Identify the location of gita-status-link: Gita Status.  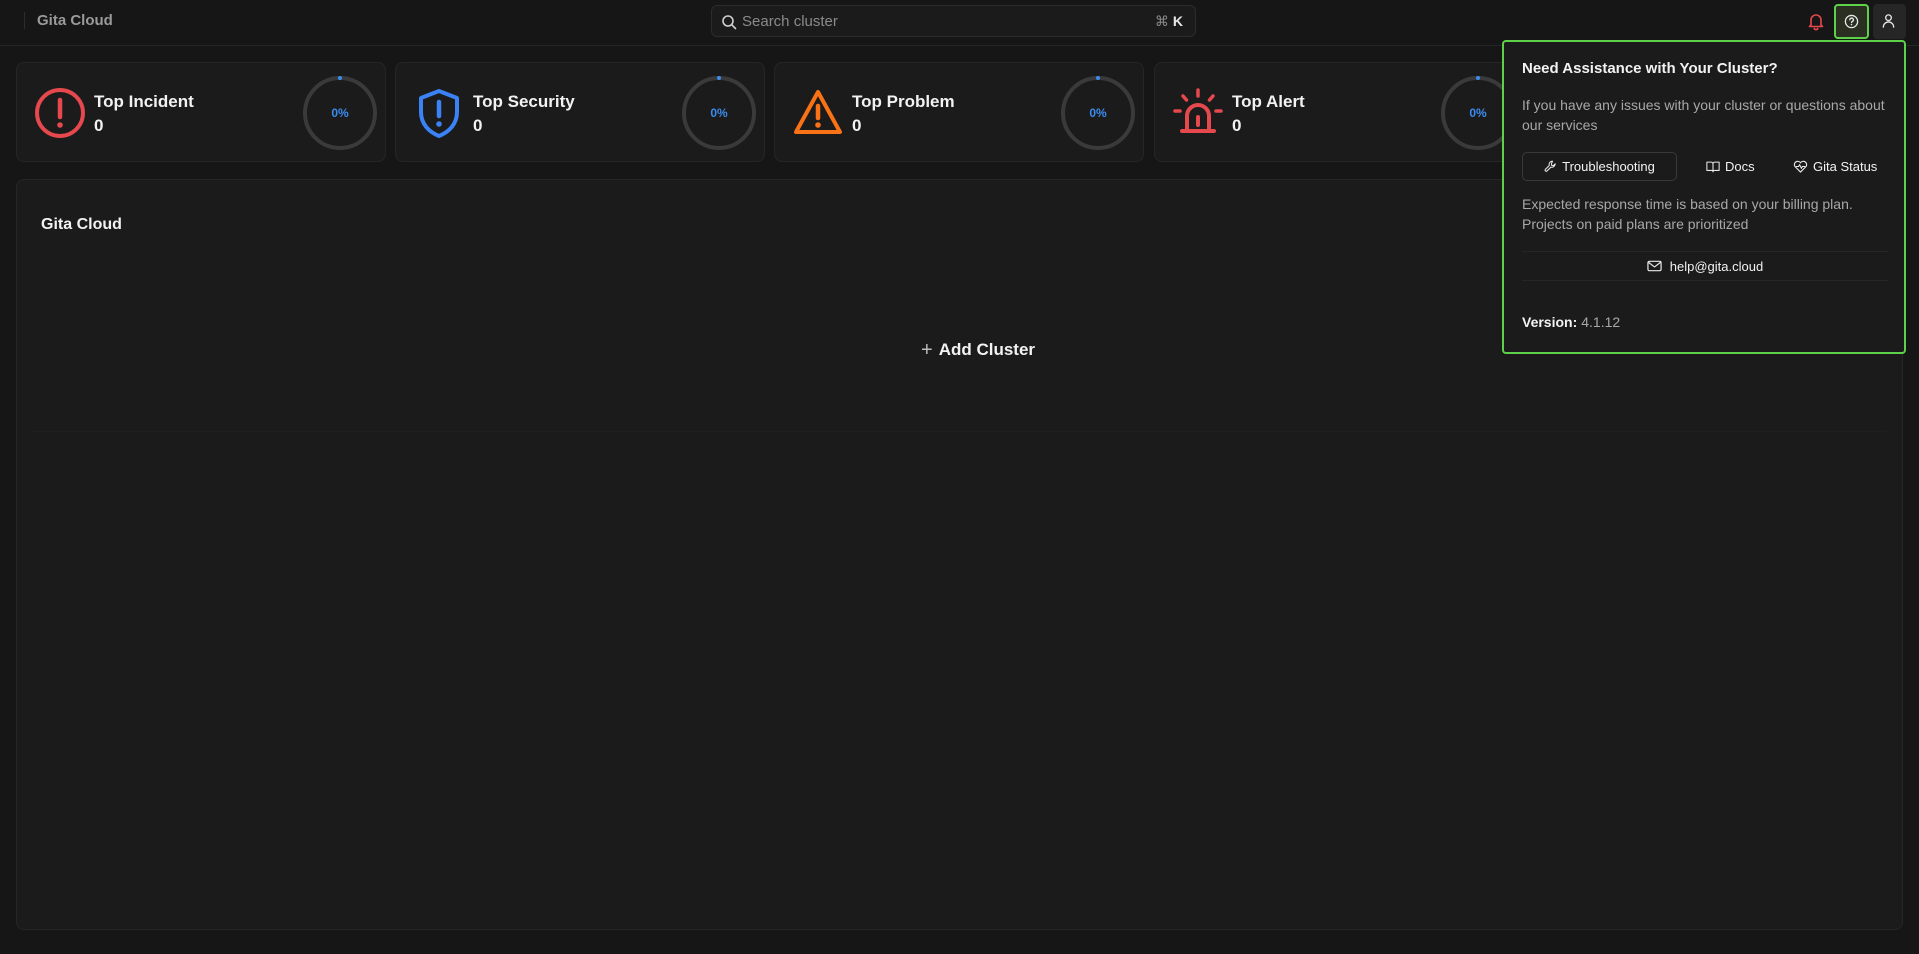
(1835, 166).